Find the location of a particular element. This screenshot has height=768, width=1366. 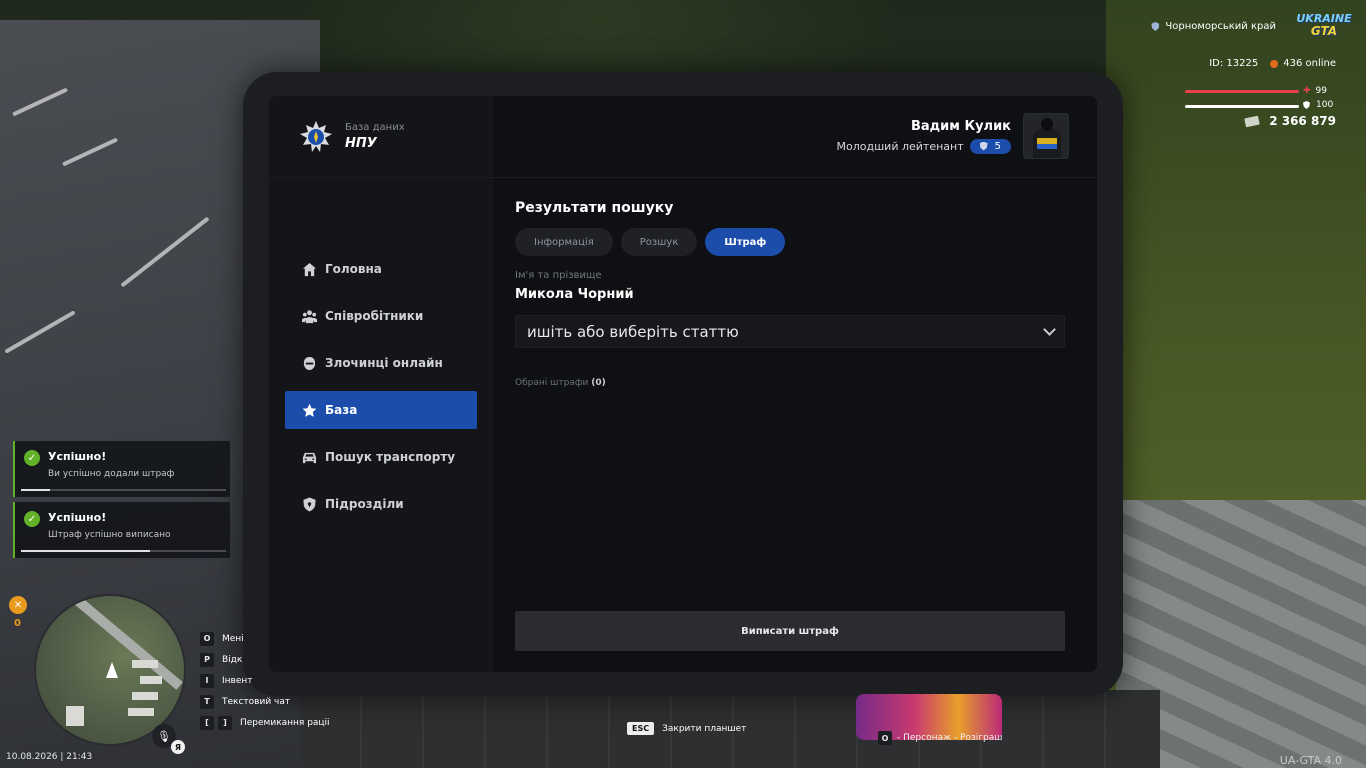

keybind-label: Текстовий чат is located at coordinates (256, 701).